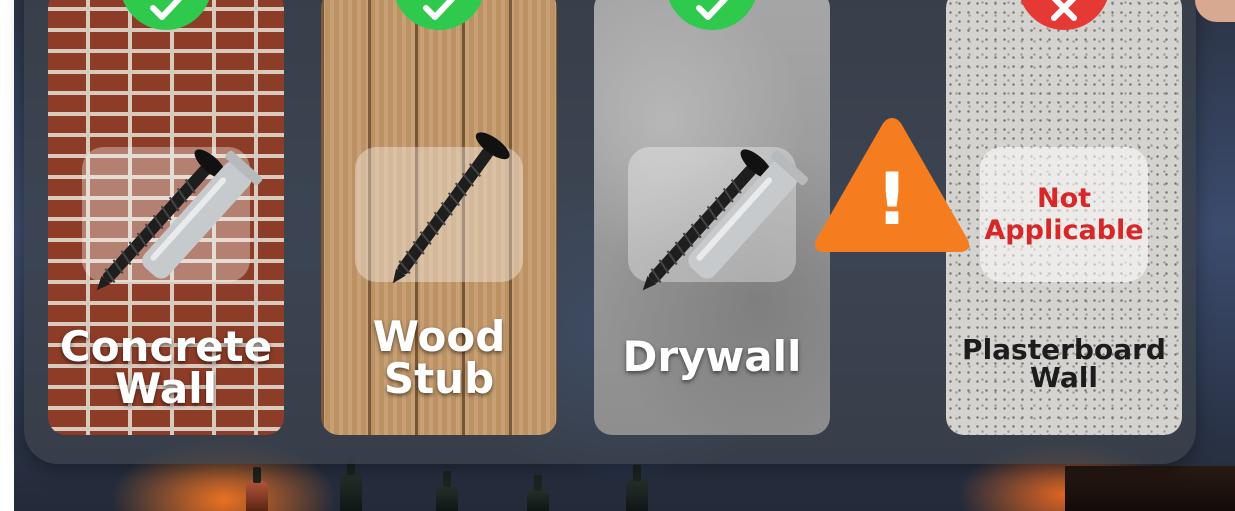 Image resolution: width=1235 pixels, height=511 pixels. Describe the element at coordinates (1064, 349) in the screenshot. I see `card-label-line1: Plasterboard` at that location.